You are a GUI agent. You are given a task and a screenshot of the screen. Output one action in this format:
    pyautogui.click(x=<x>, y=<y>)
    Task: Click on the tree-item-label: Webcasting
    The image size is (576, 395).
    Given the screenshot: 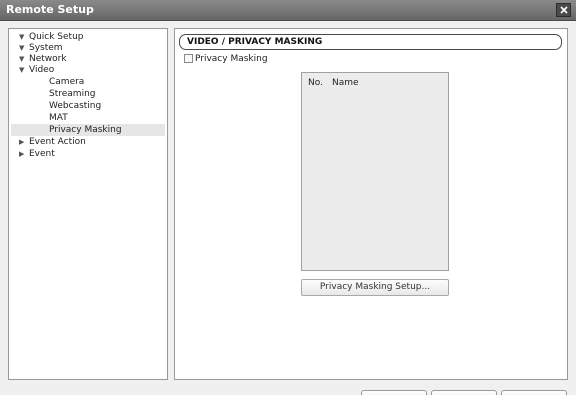 What is the action you would take?
    pyautogui.click(x=75, y=106)
    